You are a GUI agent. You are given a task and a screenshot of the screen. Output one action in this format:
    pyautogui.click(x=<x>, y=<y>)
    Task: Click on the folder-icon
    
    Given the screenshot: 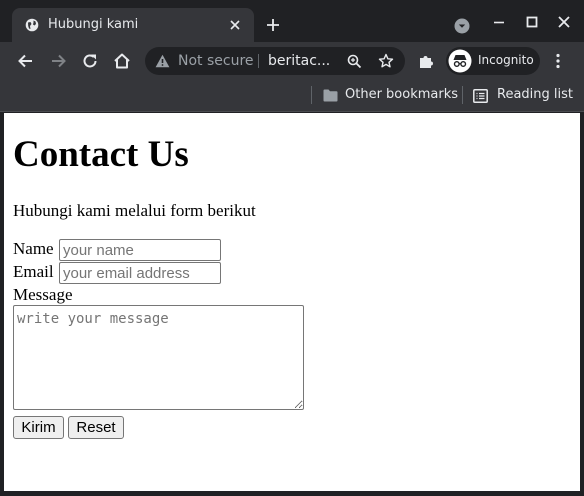 What is the action you would take?
    pyautogui.click(x=330, y=95)
    